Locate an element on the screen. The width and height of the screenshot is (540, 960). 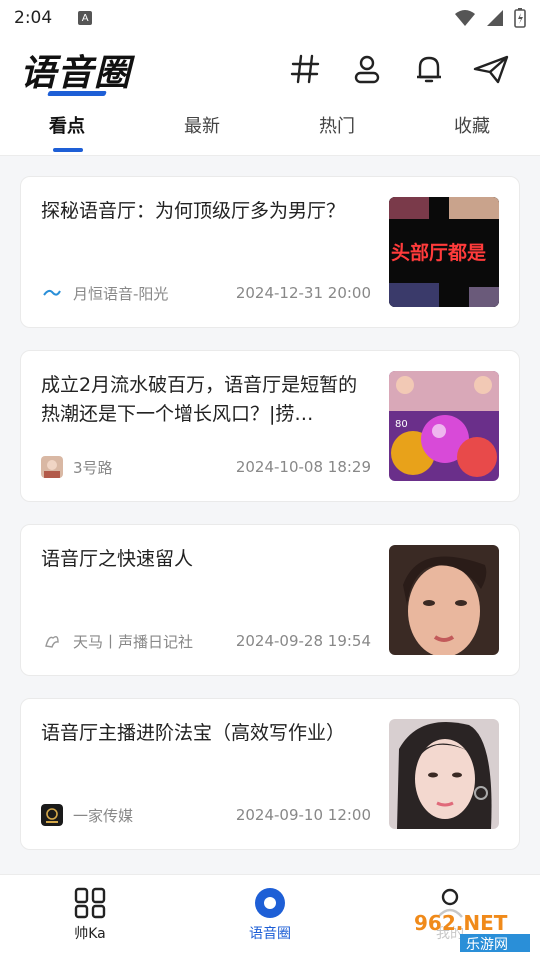
nav-shuaika: 帅Ka is located at coordinates (90, 915).